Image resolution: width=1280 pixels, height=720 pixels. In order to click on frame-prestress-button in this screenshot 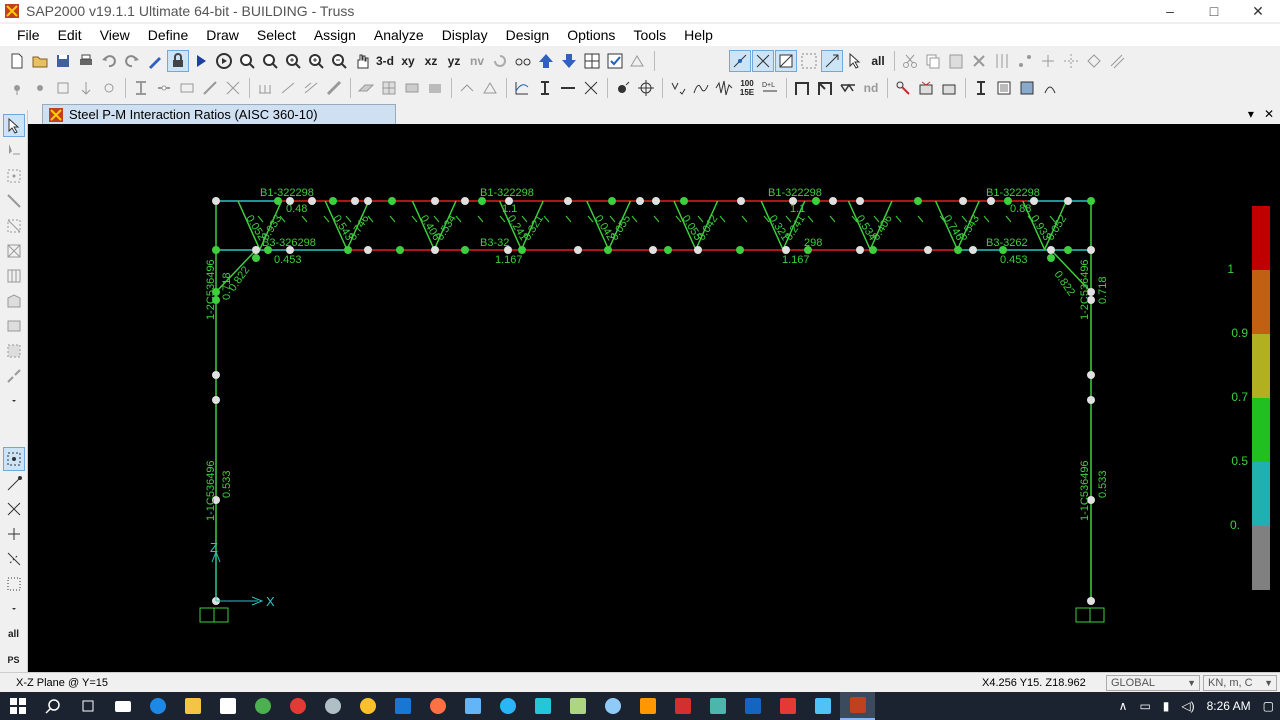, I will do `click(334, 88)`.